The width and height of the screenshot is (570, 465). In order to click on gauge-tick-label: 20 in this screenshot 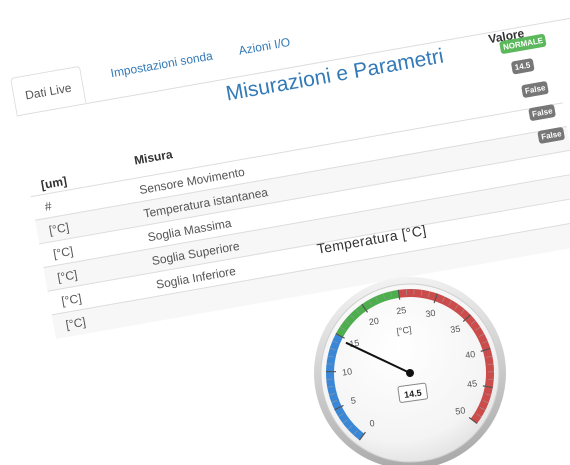, I will do `click(373, 321)`.